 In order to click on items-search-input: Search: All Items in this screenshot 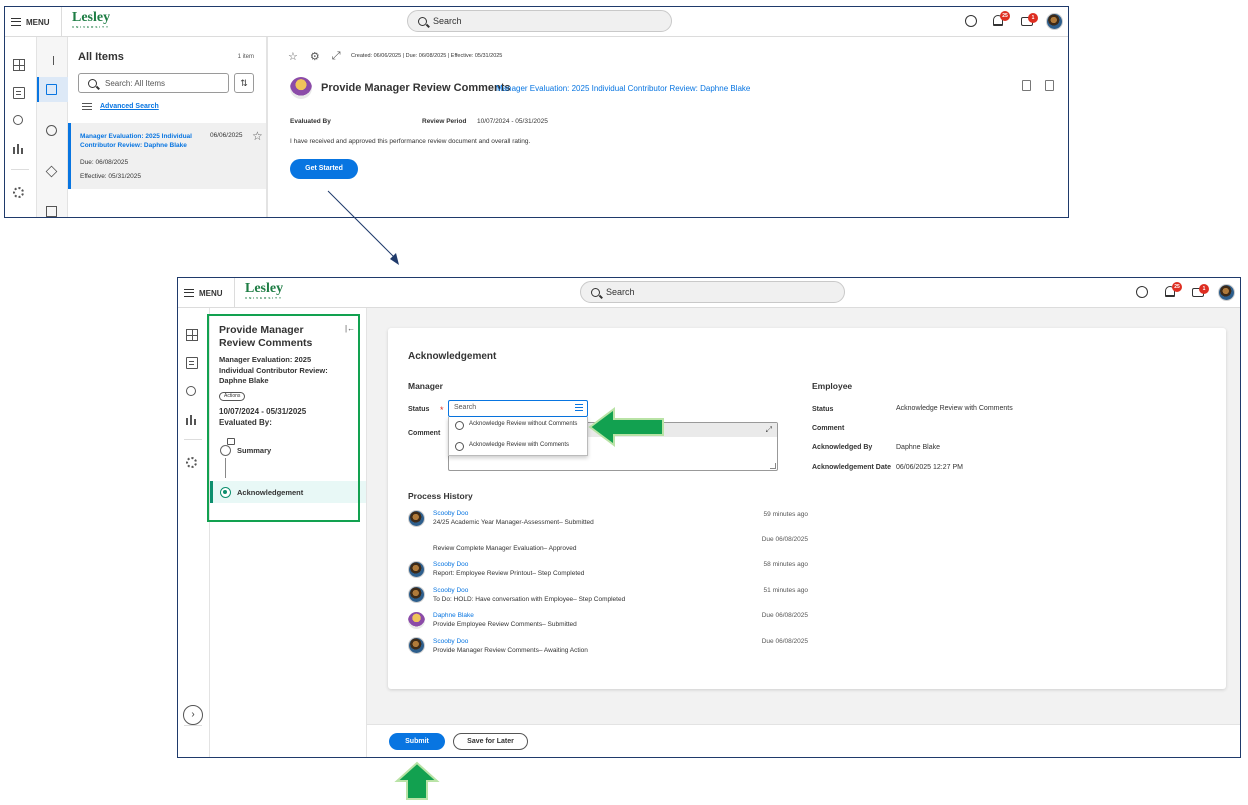, I will do `click(153, 83)`.